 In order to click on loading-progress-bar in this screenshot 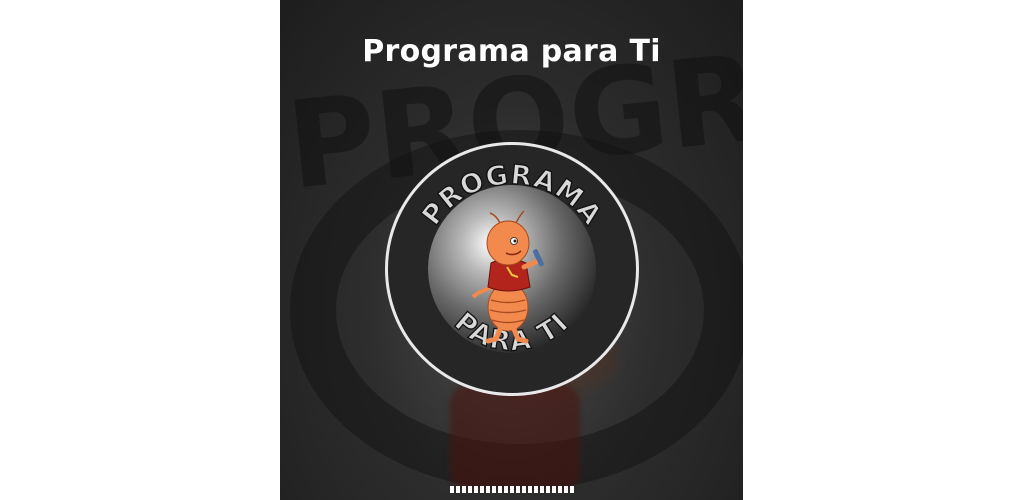, I will do `click(513, 489)`.